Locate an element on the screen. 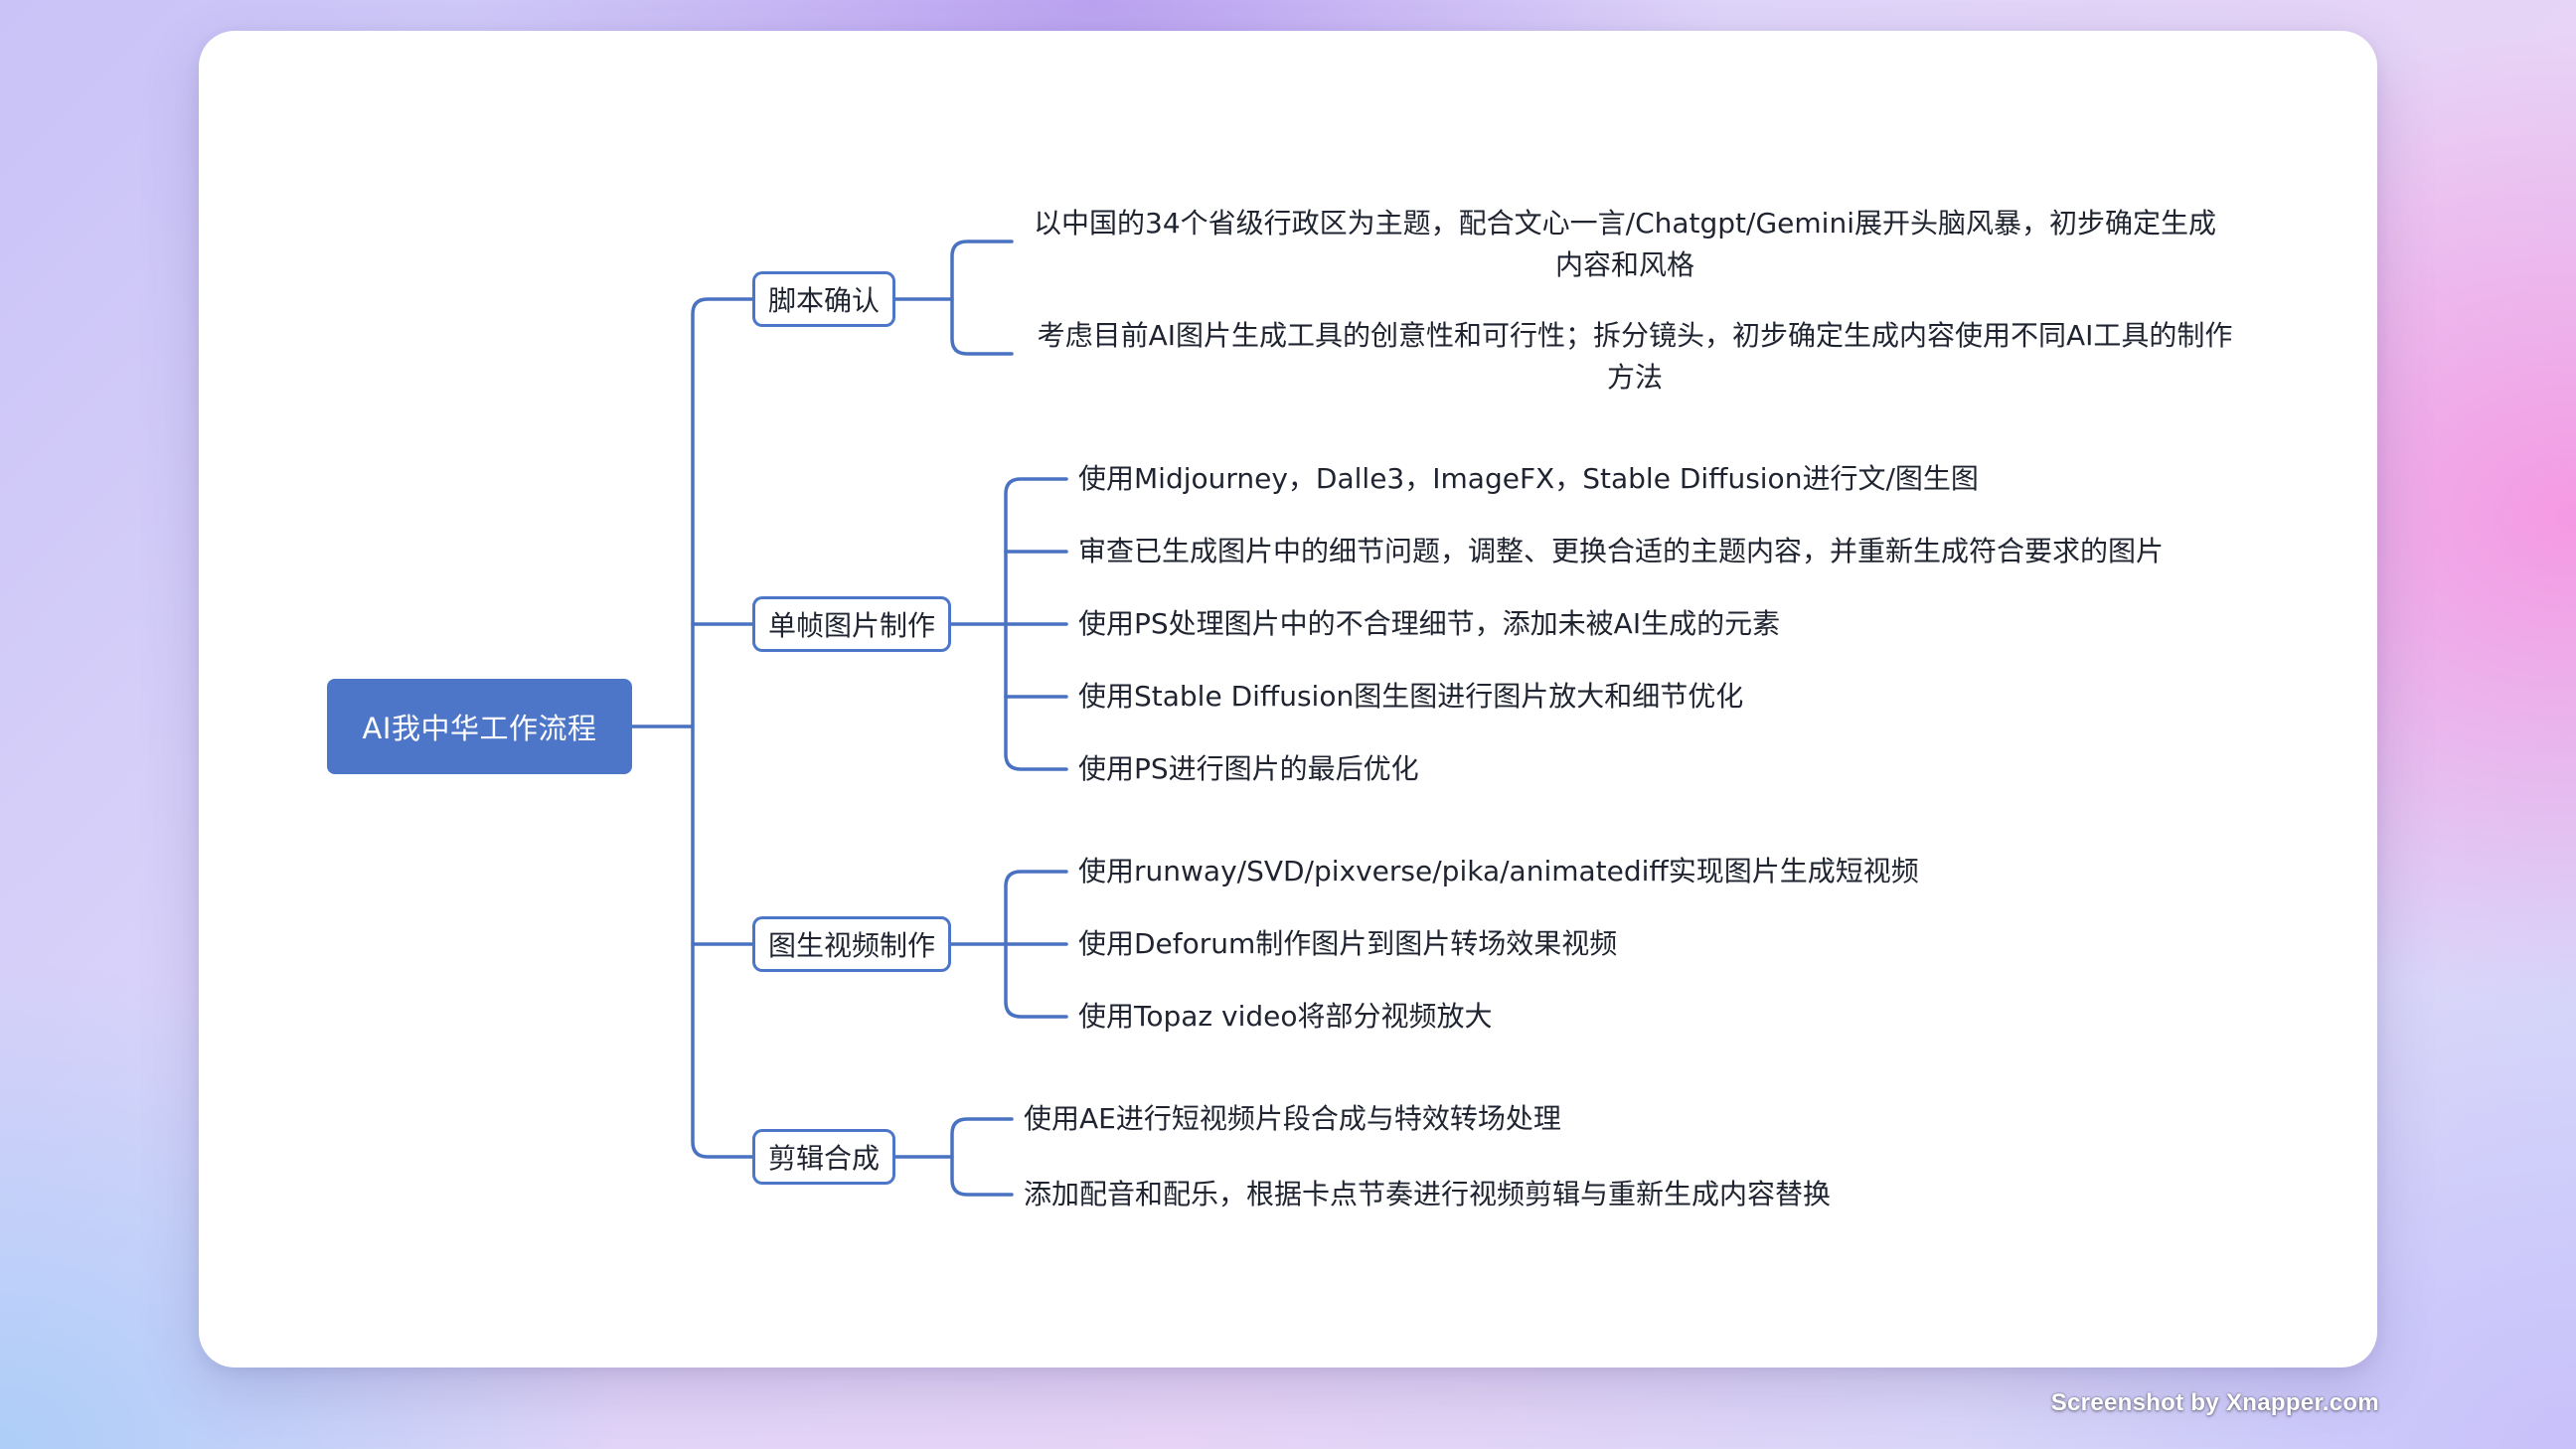  leaf-frames-5: 使用PS进行图片的最后优化 is located at coordinates (1248, 768).